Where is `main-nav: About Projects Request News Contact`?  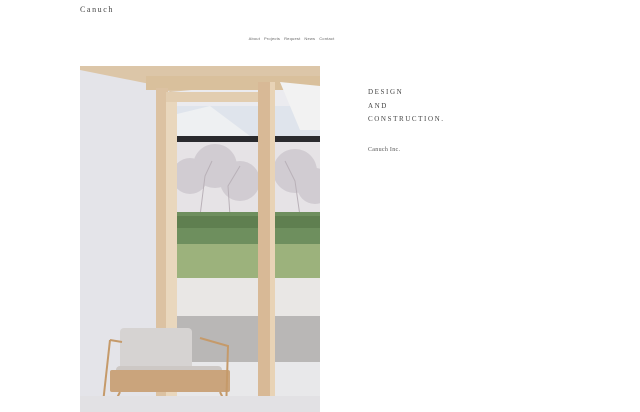
main-nav: About Projects Request News Contact is located at coordinates (291, 38).